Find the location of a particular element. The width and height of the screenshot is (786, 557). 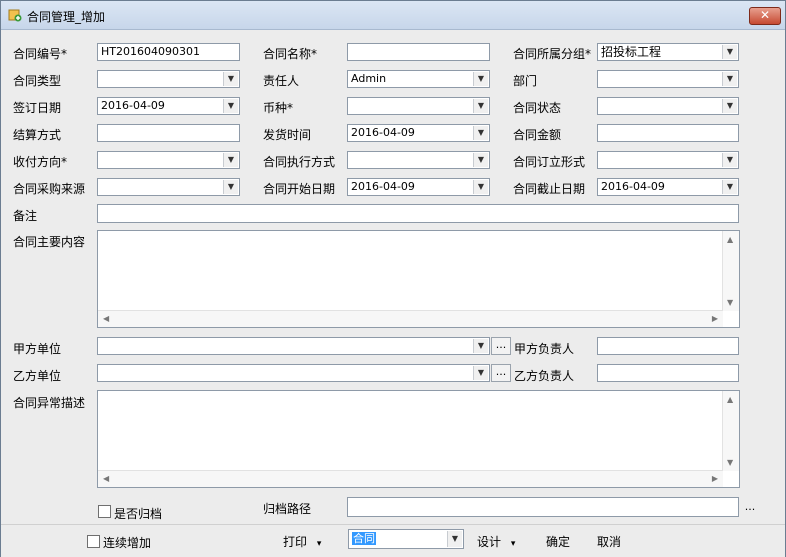

purchase-source-select: ▼ is located at coordinates (168, 187).